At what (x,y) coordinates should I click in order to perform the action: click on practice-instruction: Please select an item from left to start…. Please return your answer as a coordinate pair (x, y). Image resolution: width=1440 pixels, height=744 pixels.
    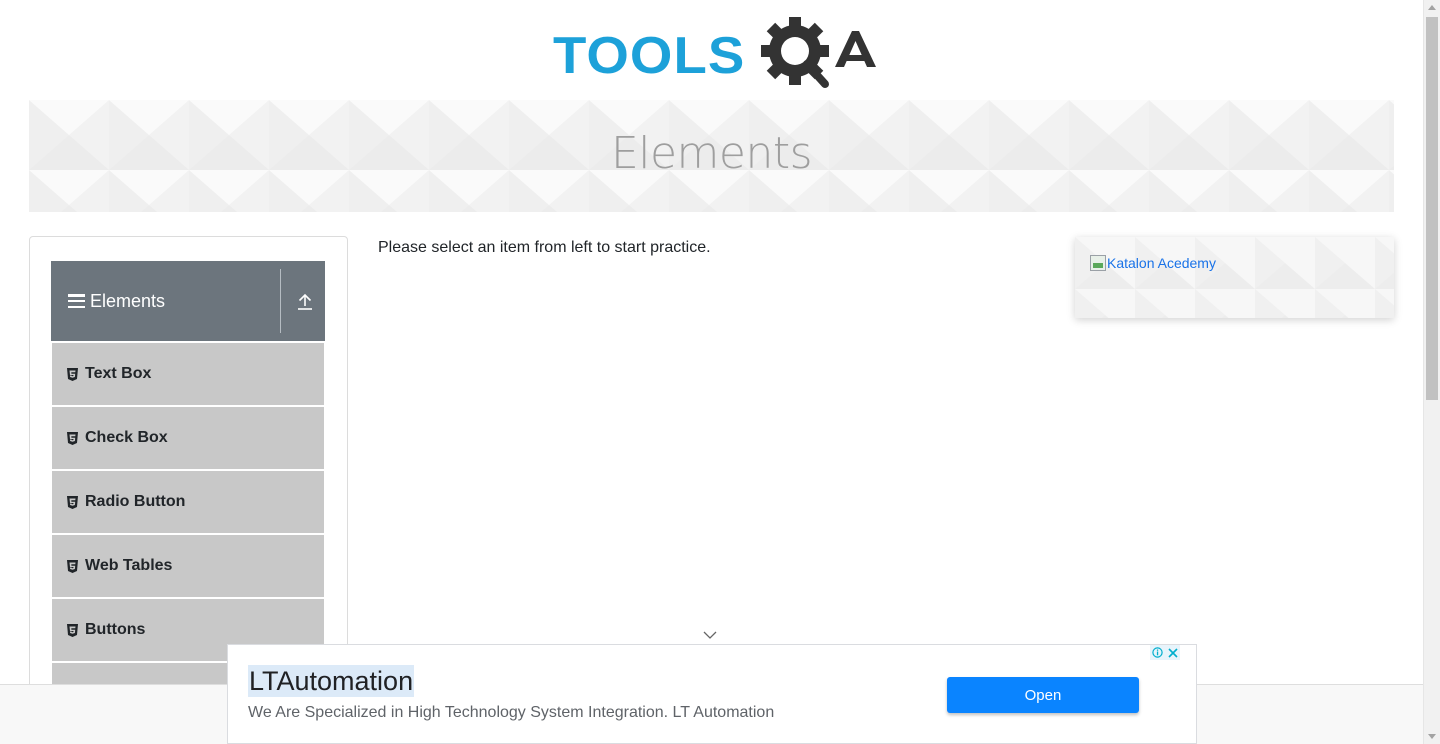
    Looking at the image, I should click on (544, 247).